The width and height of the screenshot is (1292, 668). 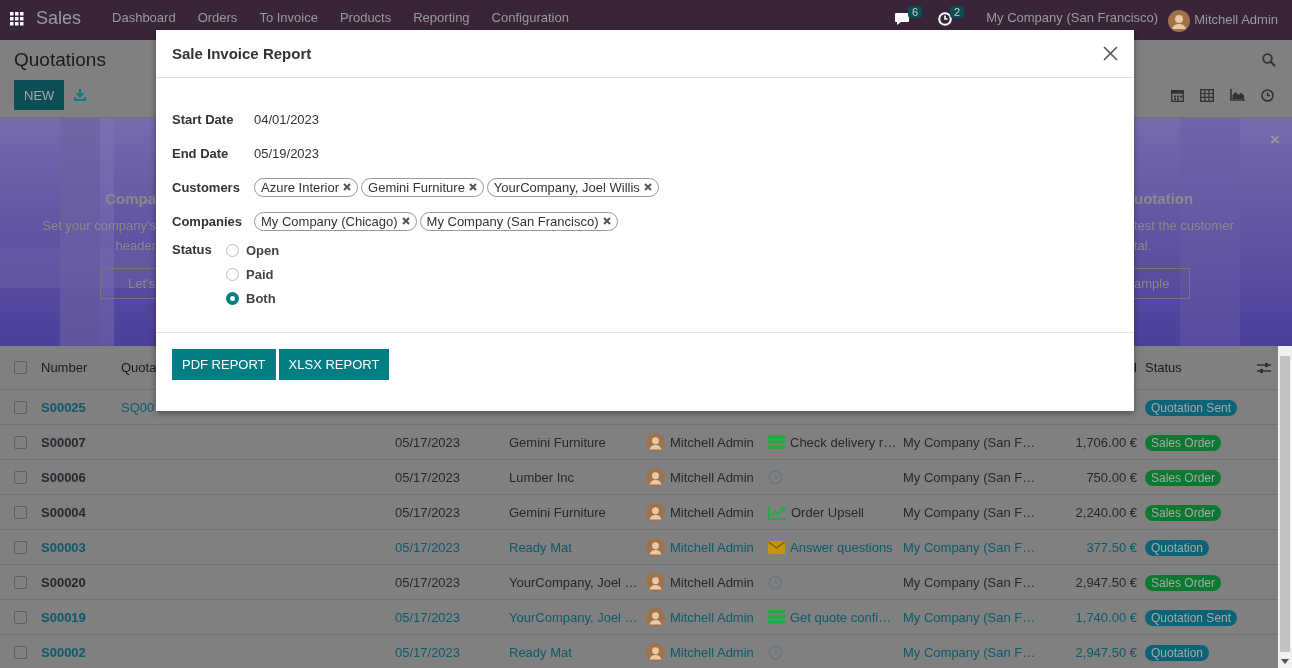 What do you see at coordinates (530, 17) in the screenshot?
I see `menu-item: Configuration` at bounding box center [530, 17].